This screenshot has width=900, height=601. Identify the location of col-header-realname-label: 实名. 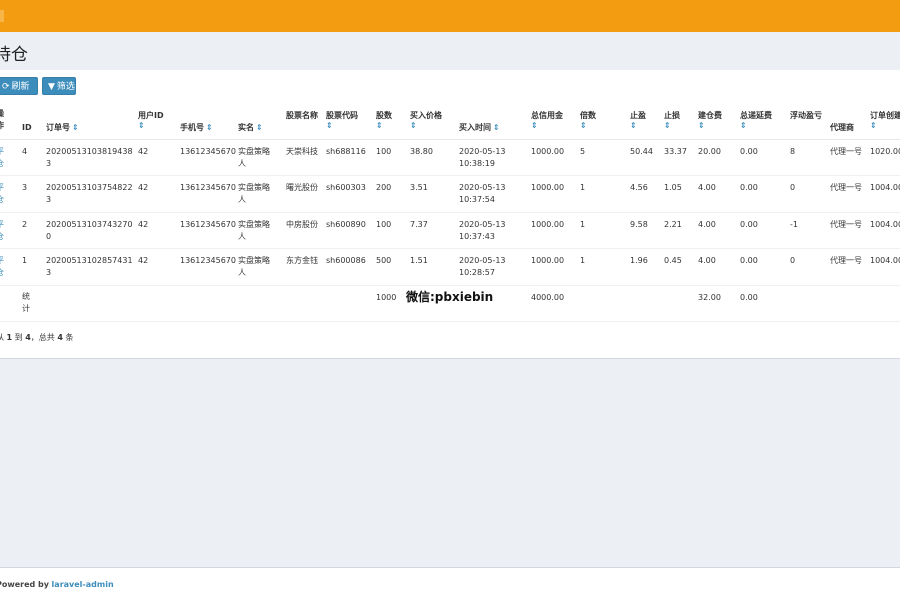
(246, 127).